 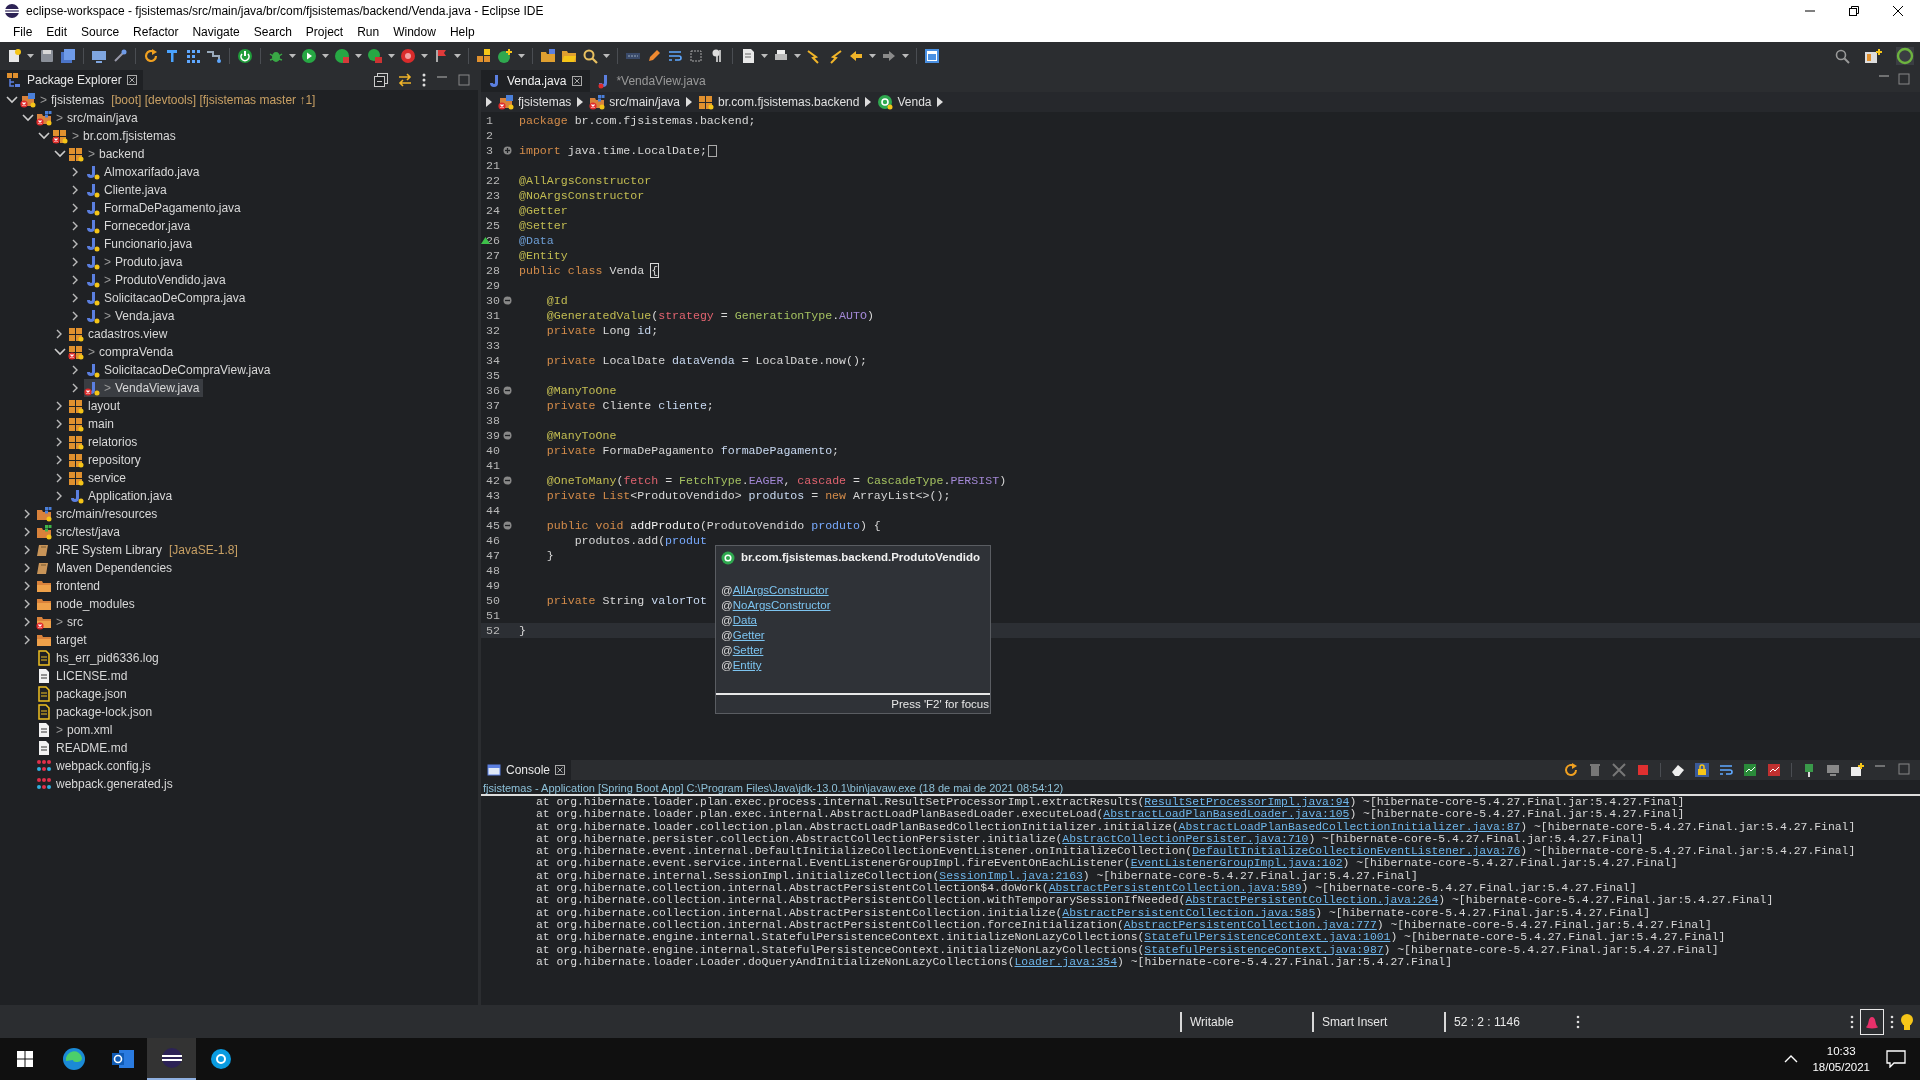 What do you see at coordinates (88, 118) in the screenshot?
I see `tree-item: > src/main/java` at bounding box center [88, 118].